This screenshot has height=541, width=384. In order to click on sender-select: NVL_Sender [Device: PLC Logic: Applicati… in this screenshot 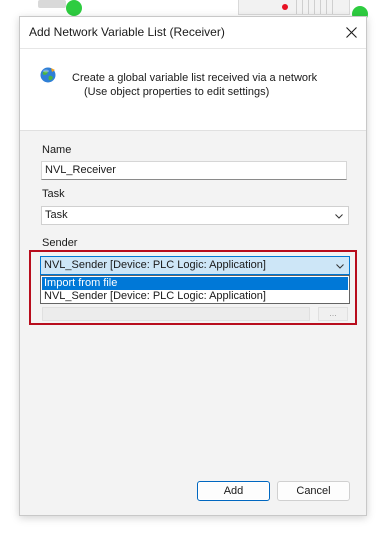, I will do `click(195, 265)`.